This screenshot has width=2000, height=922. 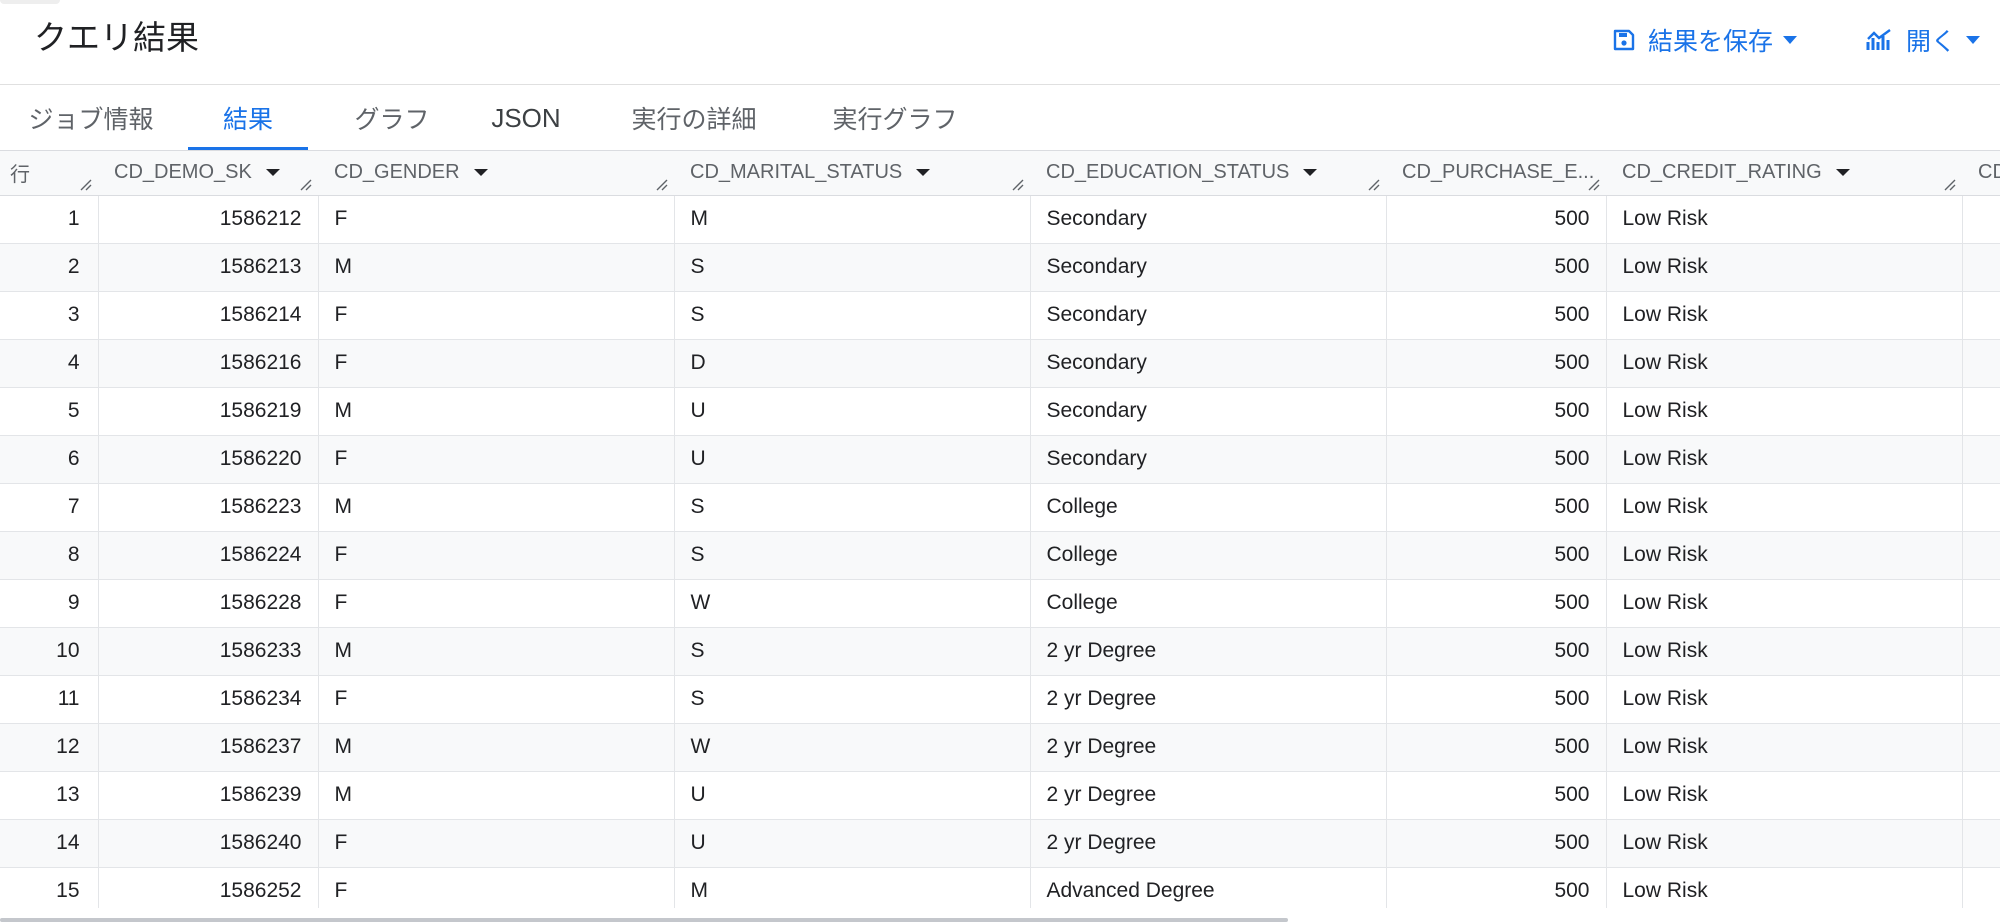 What do you see at coordinates (694, 118) in the screenshot?
I see `tab-execution-details: 実行の詳細` at bounding box center [694, 118].